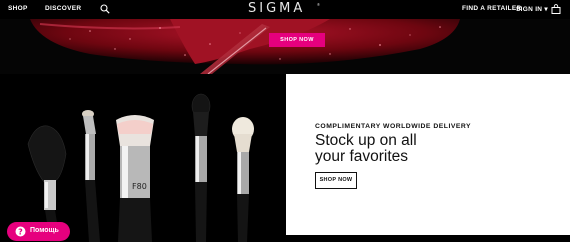 The width and height of the screenshot is (570, 242). I want to click on help-chat-button: ? Помощь, so click(38, 231).